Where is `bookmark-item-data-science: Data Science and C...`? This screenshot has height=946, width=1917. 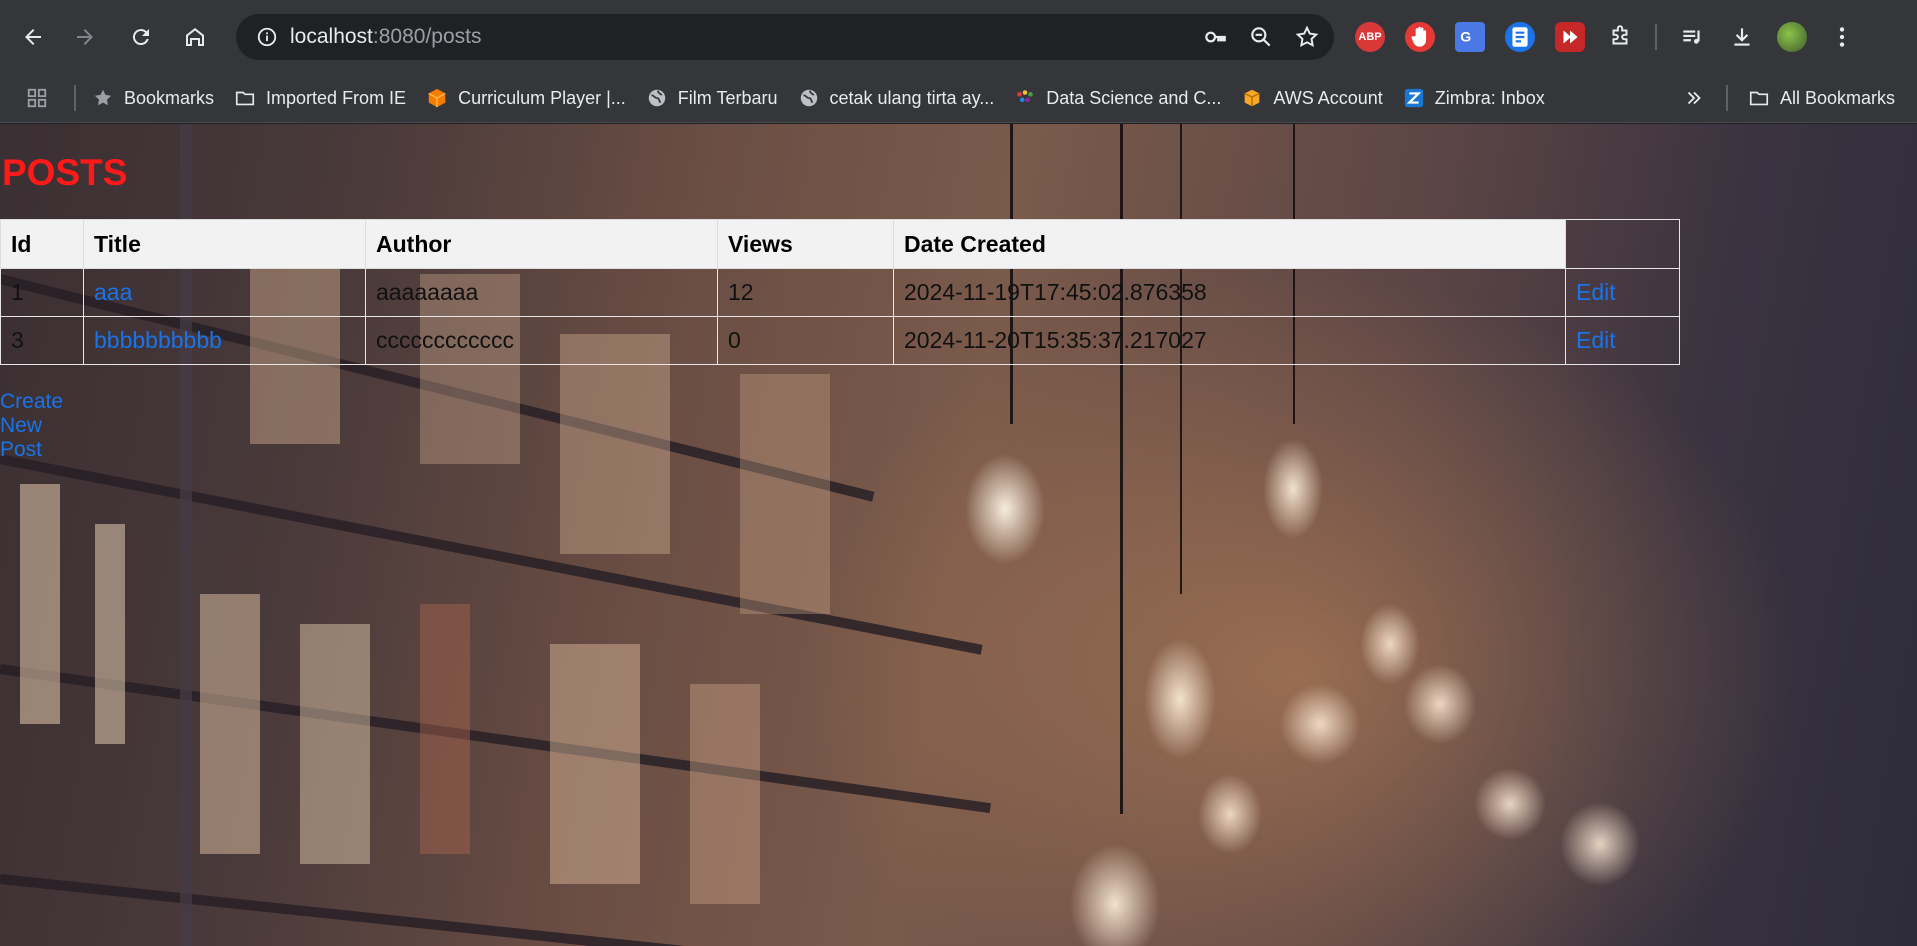 bookmark-item-data-science: Data Science and C... is located at coordinates (1117, 98).